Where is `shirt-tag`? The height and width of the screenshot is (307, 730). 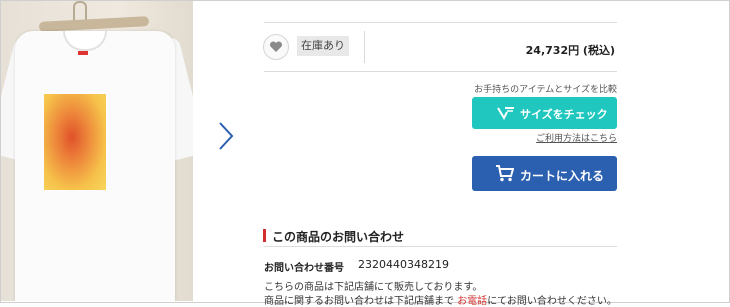 shirt-tag is located at coordinates (83, 53).